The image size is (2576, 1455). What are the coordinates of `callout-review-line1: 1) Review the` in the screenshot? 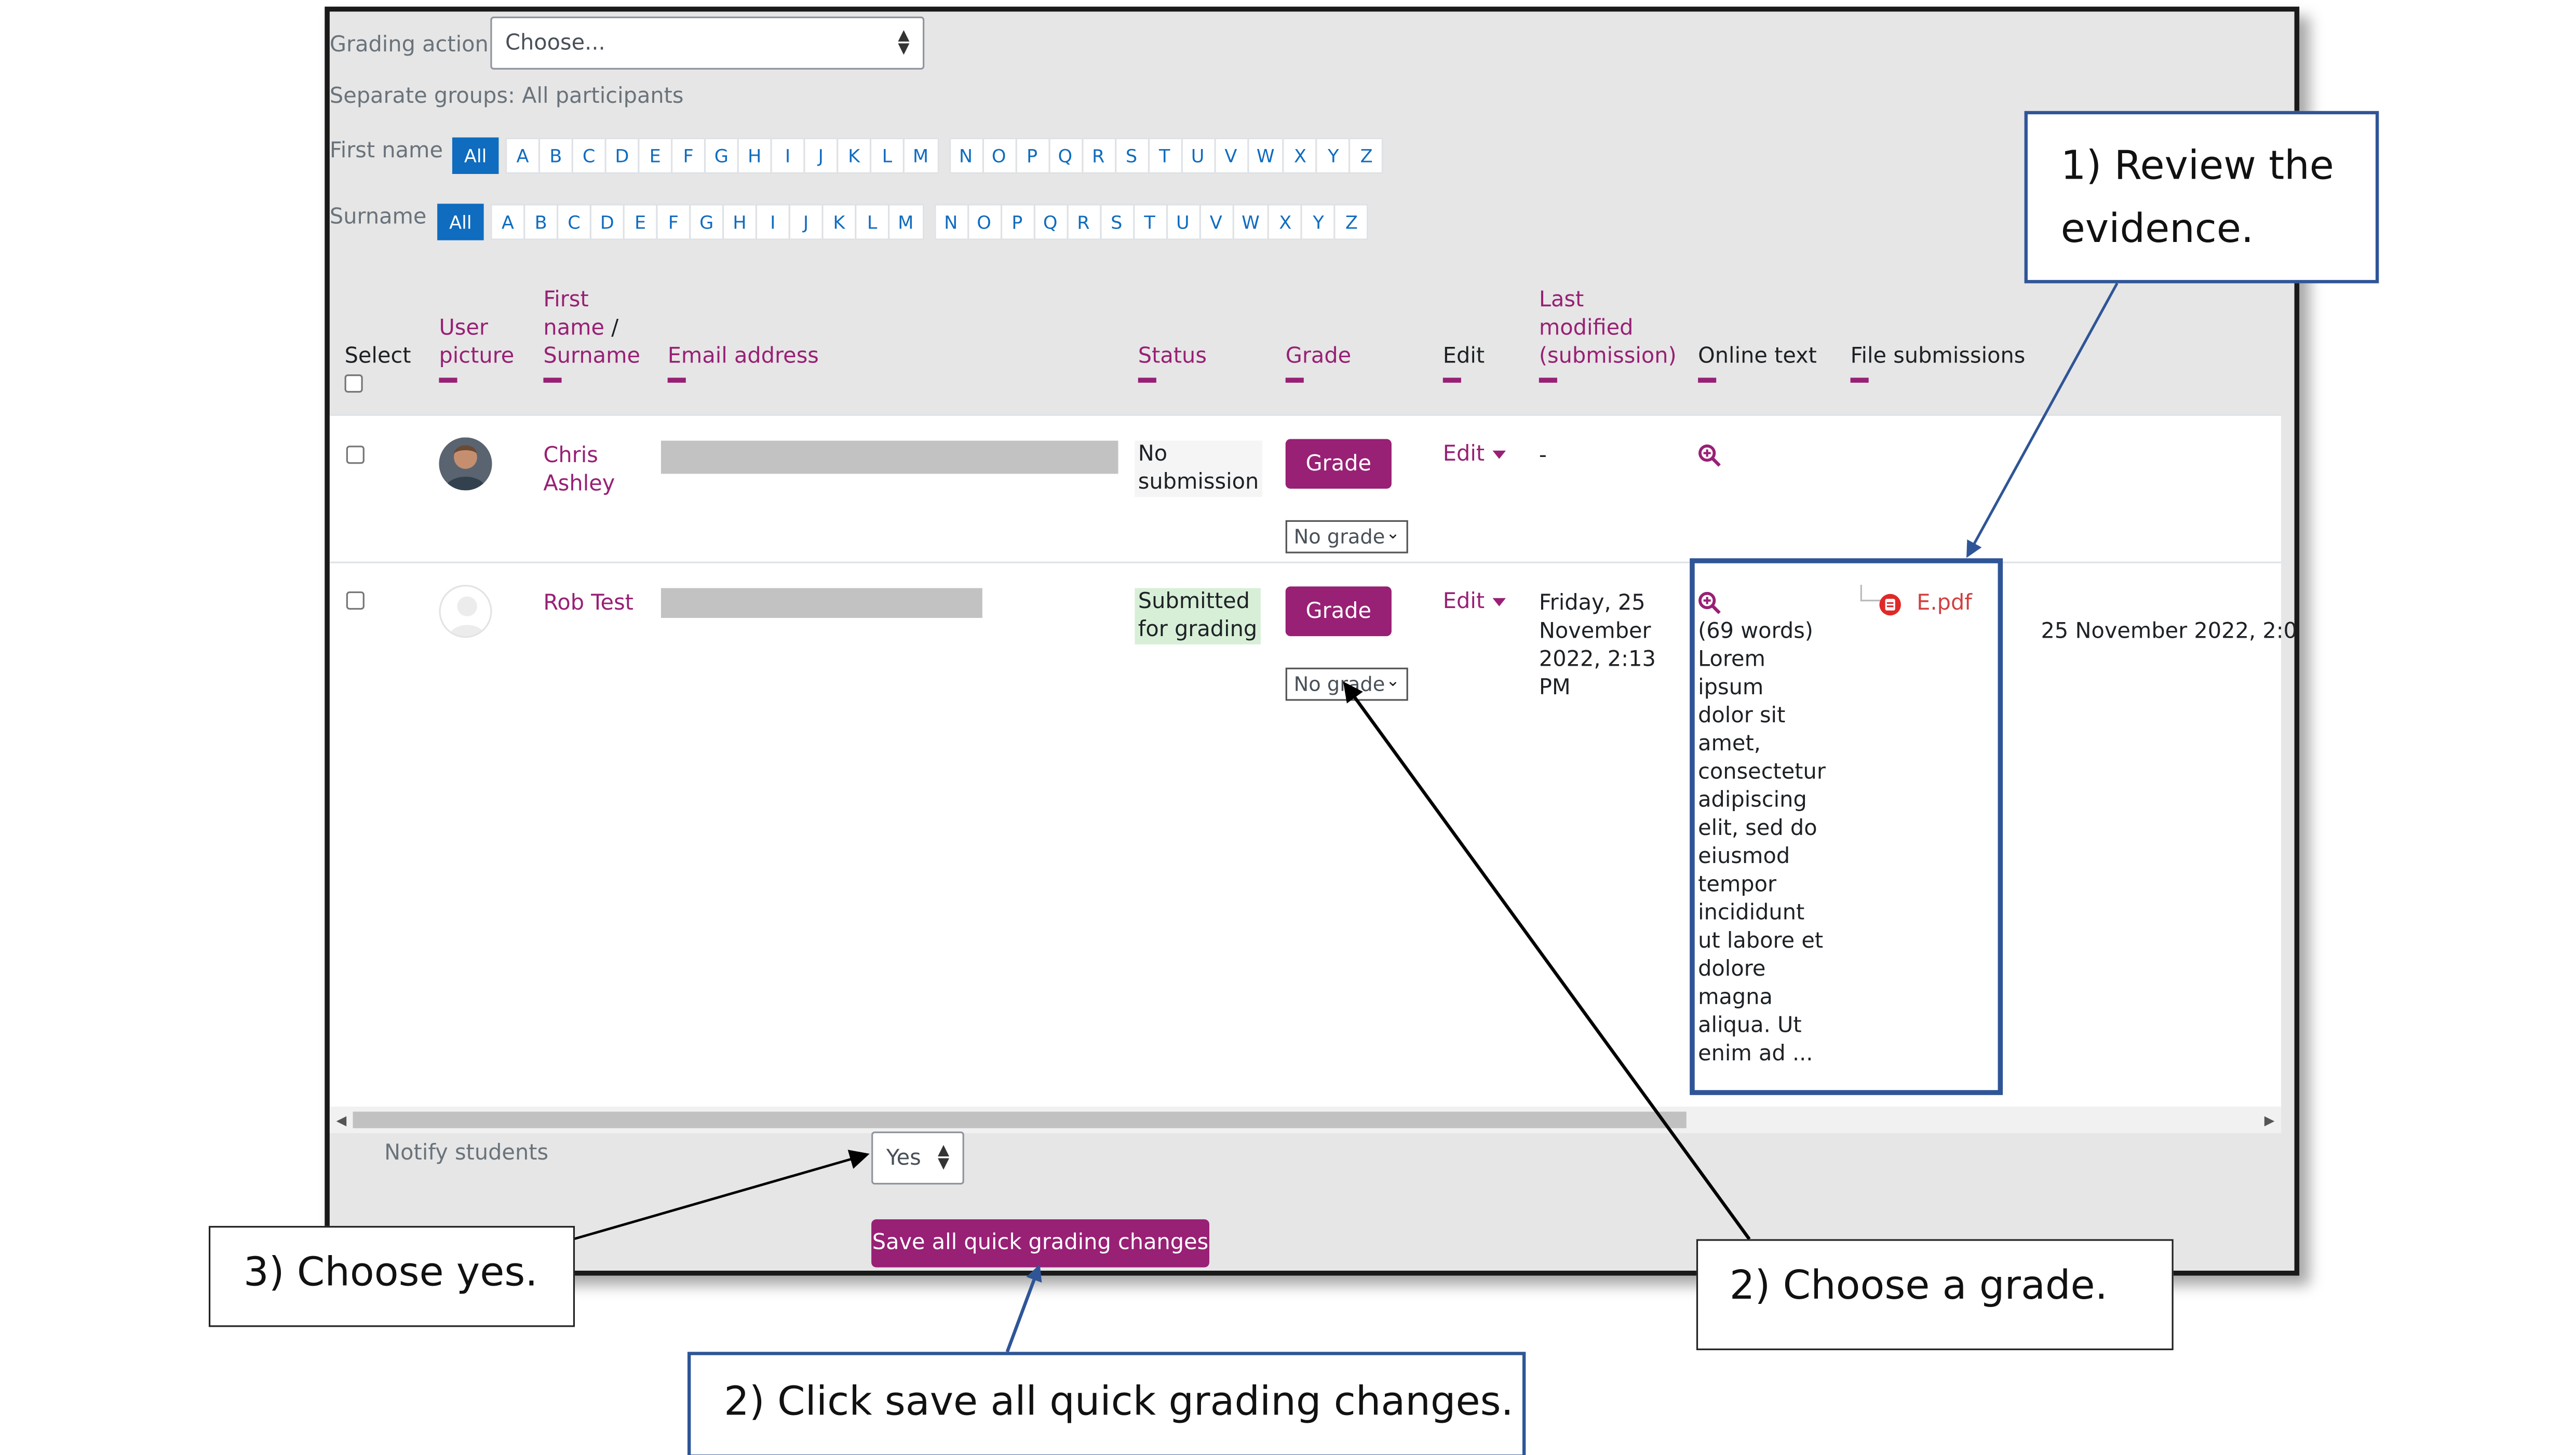 It's located at (2197, 165).